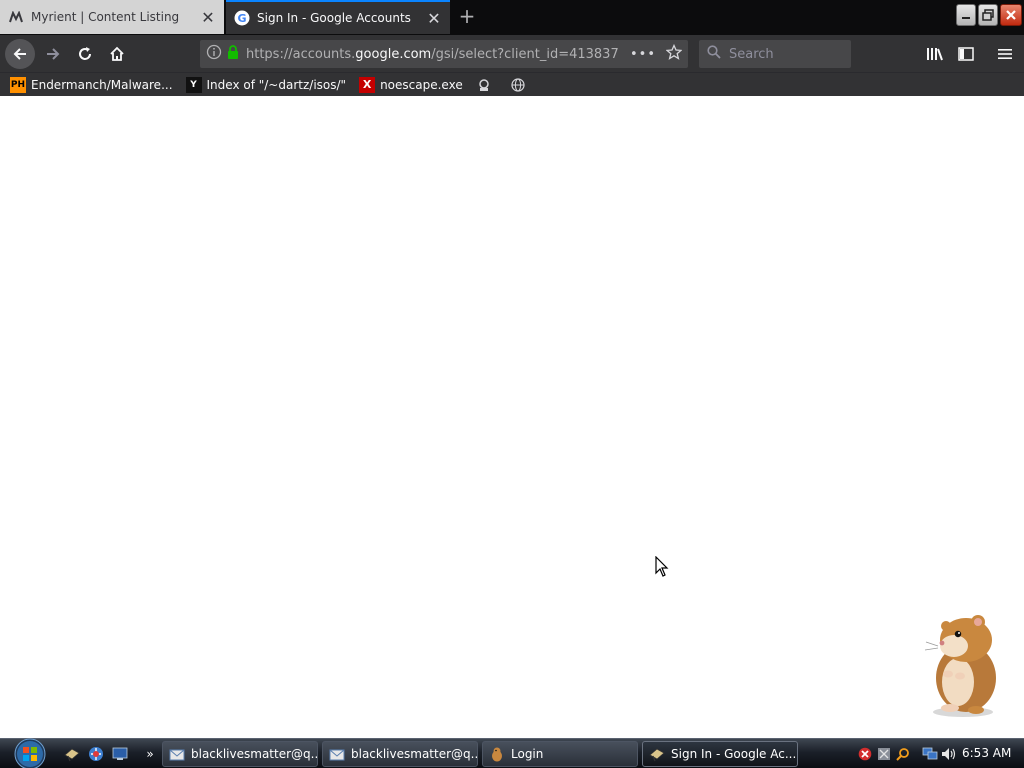  What do you see at coordinates (662, 566) in the screenshot?
I see `mouse-cursor-icon` at bounding box center [662, 566].